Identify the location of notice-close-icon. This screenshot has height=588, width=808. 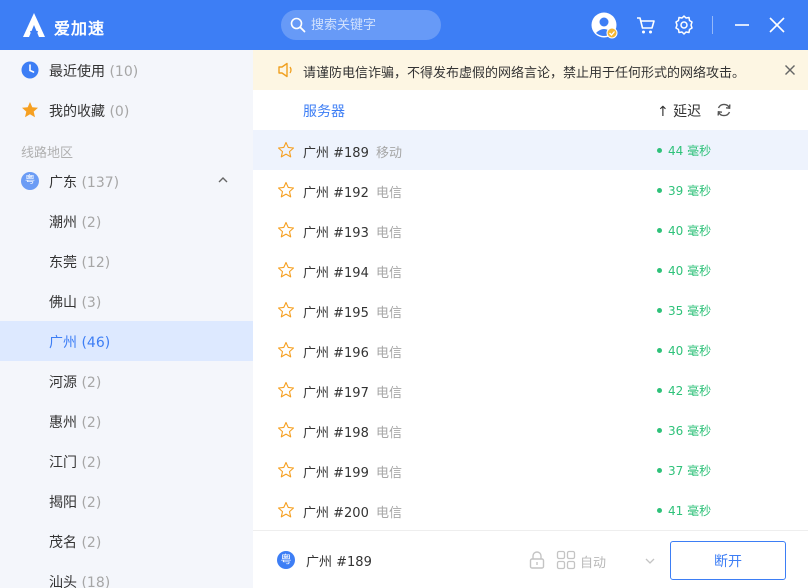
(790, 70).